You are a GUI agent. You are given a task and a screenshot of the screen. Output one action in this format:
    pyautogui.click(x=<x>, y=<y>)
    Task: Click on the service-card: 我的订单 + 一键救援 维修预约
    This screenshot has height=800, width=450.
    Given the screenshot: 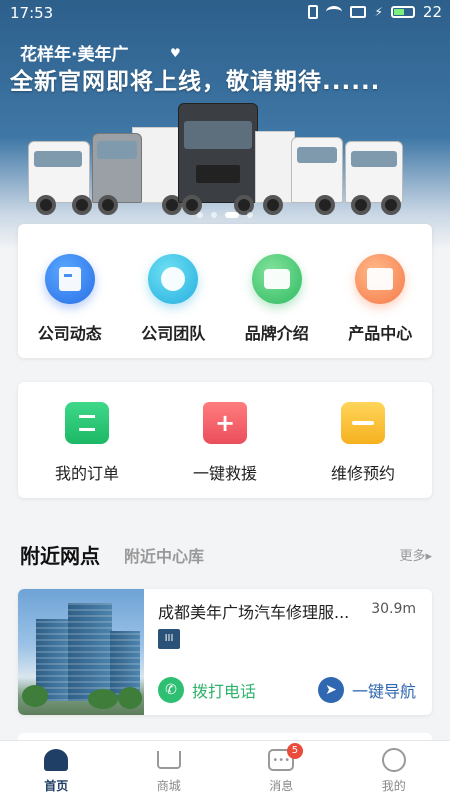 What is the action you would take?
    pyautogui.click(x=225, y=440)
    